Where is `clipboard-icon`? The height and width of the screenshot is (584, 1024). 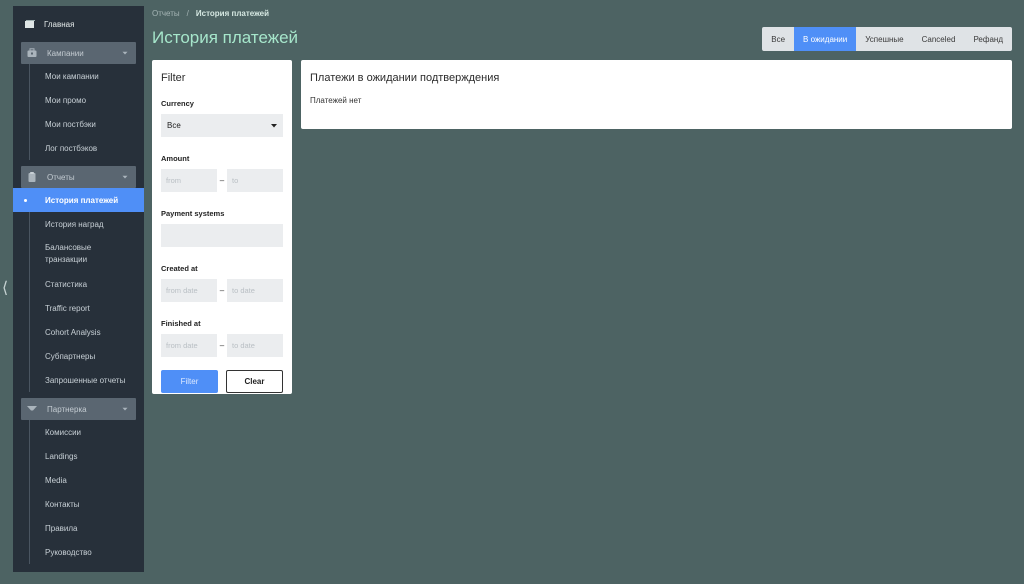
clipboard-icon is located at coordinates (32, 177).